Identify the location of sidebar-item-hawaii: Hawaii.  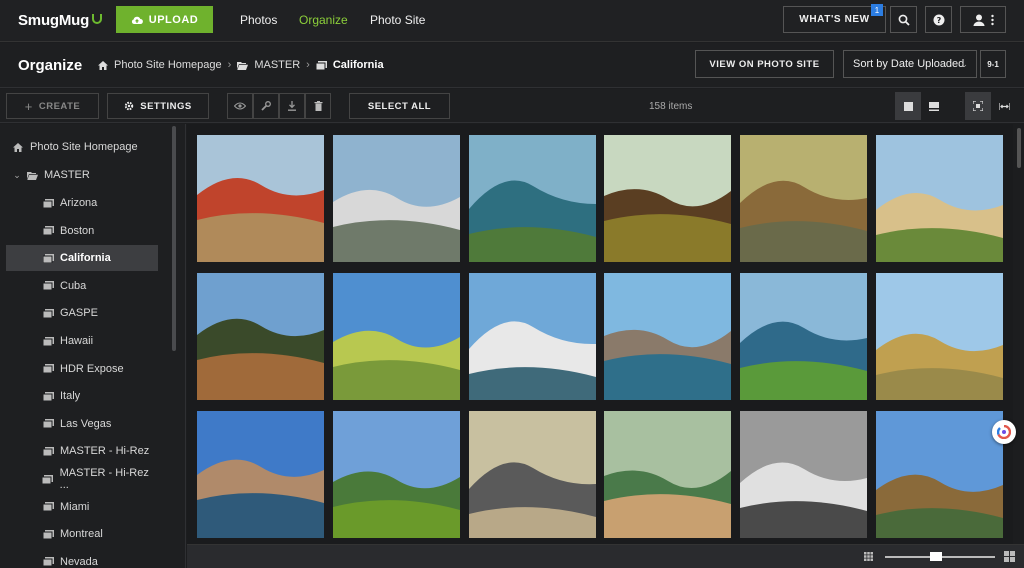
(82, 341).